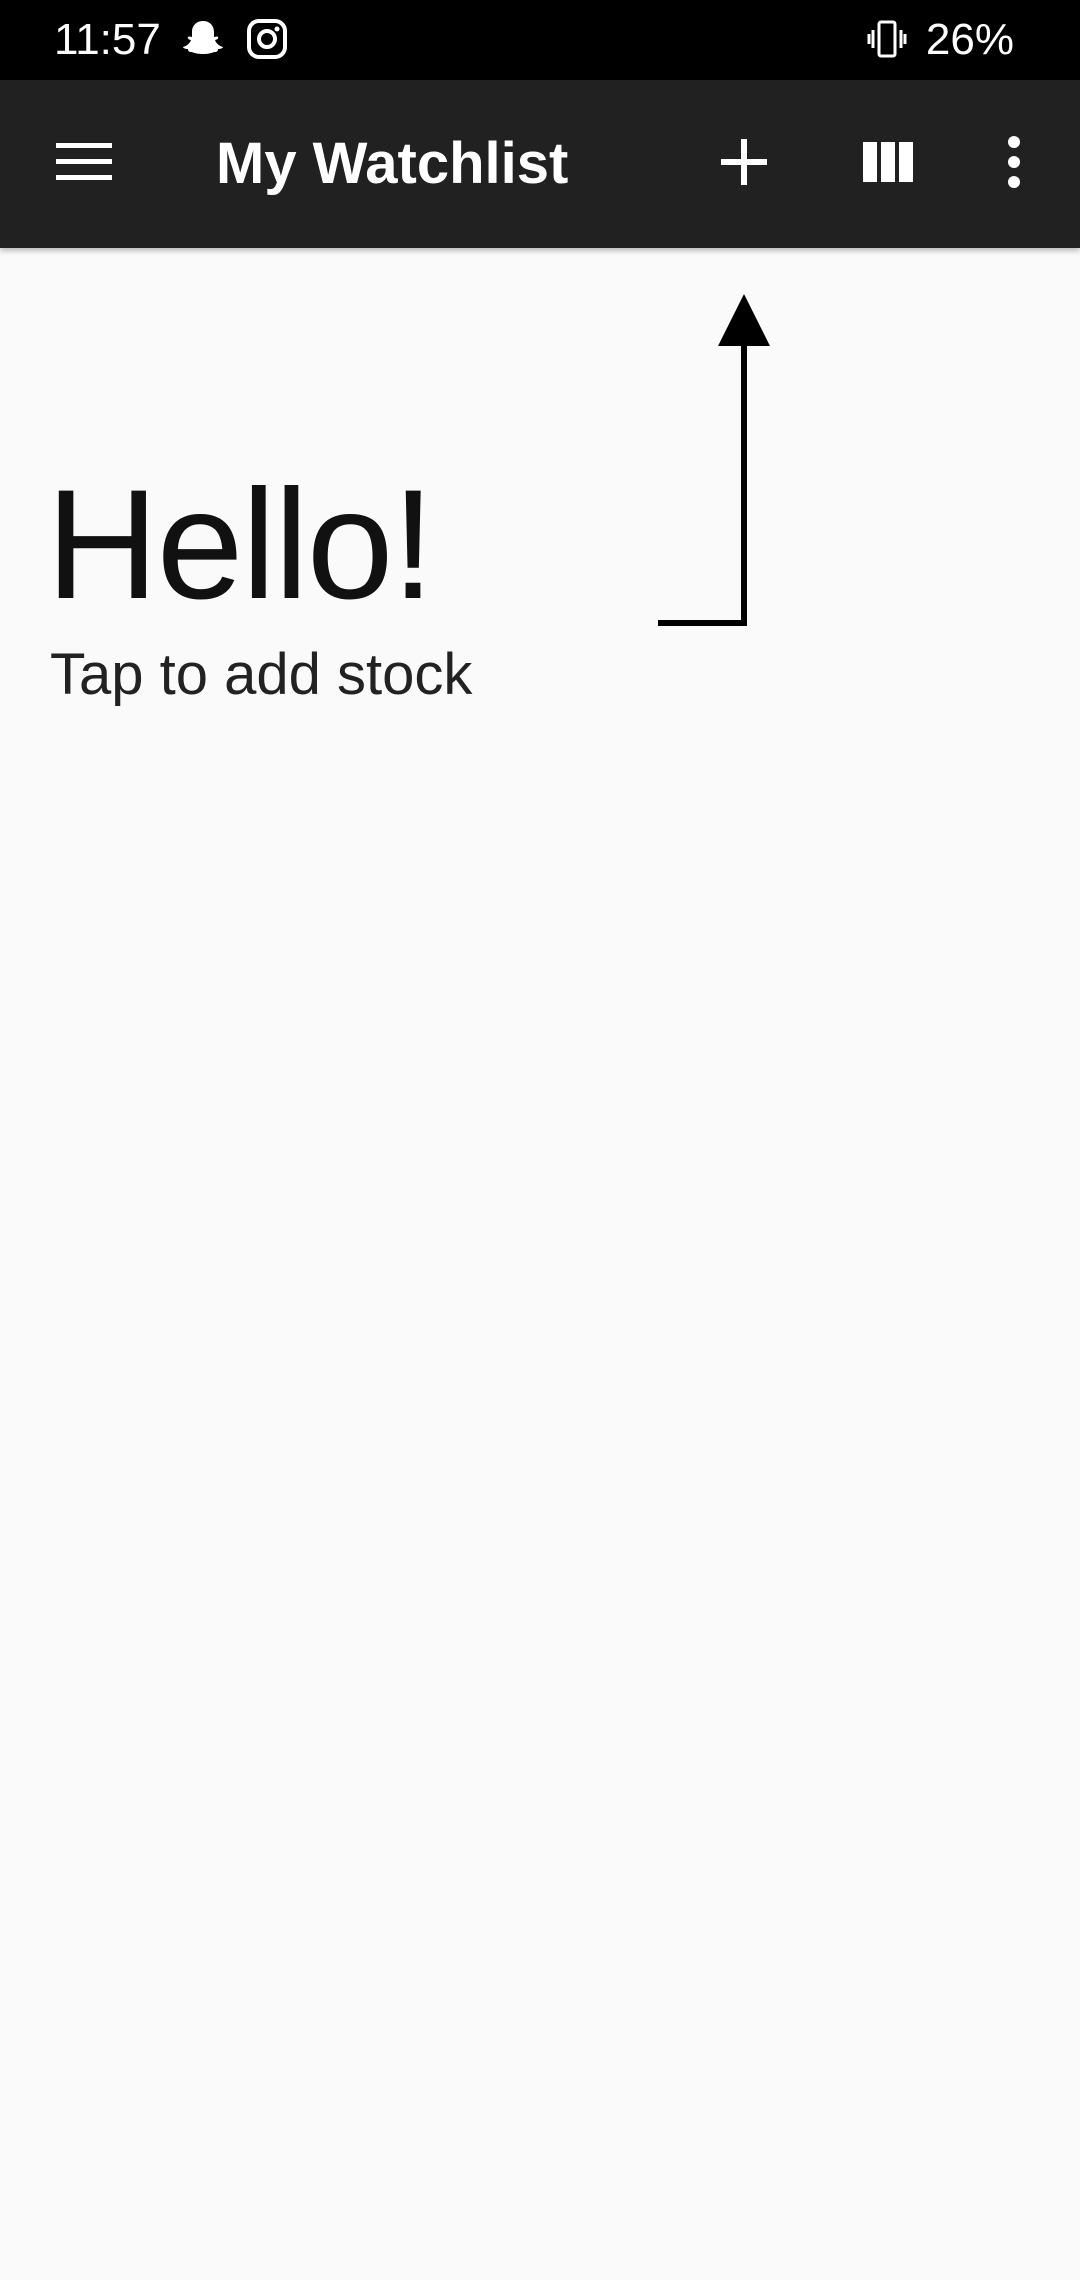 Image resolution: width=1080 pixels, height=2280 pixels. I want to click on snapchat-icon, so click(203, 39).